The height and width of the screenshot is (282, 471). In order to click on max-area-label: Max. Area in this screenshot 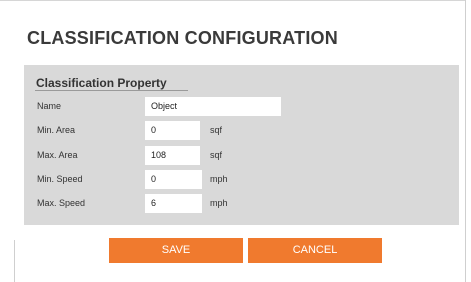, I will do `click(57, 155)`.